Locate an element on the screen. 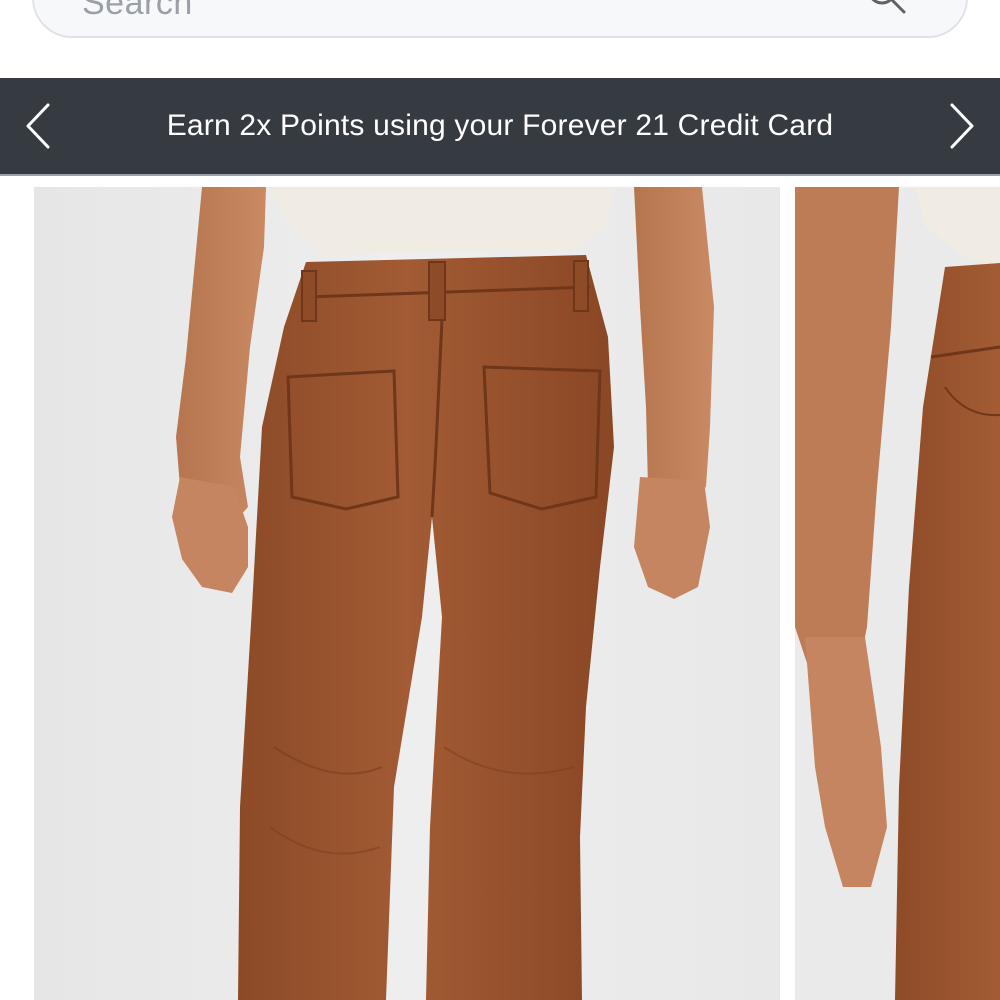 Image resolution: width=1000 pixels, height=1000 pixels. search-icon is located at coordinates (886, 14).